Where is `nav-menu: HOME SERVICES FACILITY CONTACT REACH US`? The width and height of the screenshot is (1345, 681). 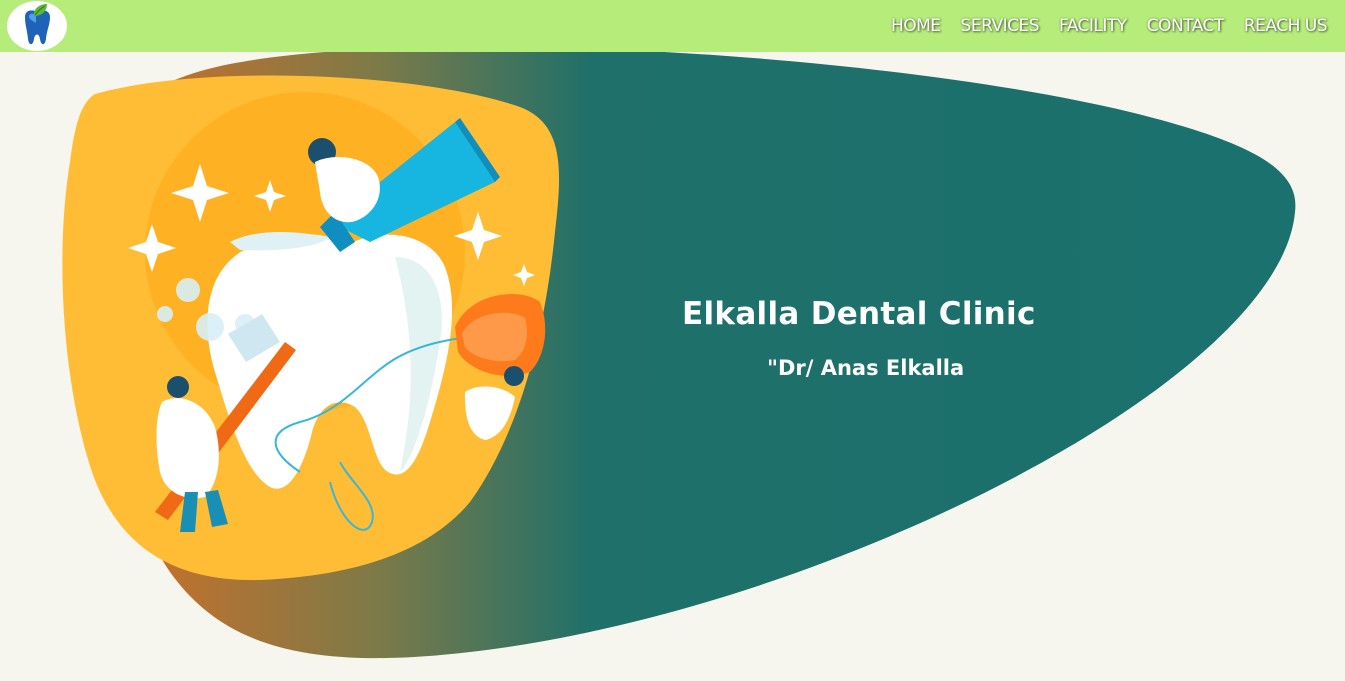
nav-menu: HOME SERVICES FACILITY CONTACT REACH US is located at coordinates (1109, 26).